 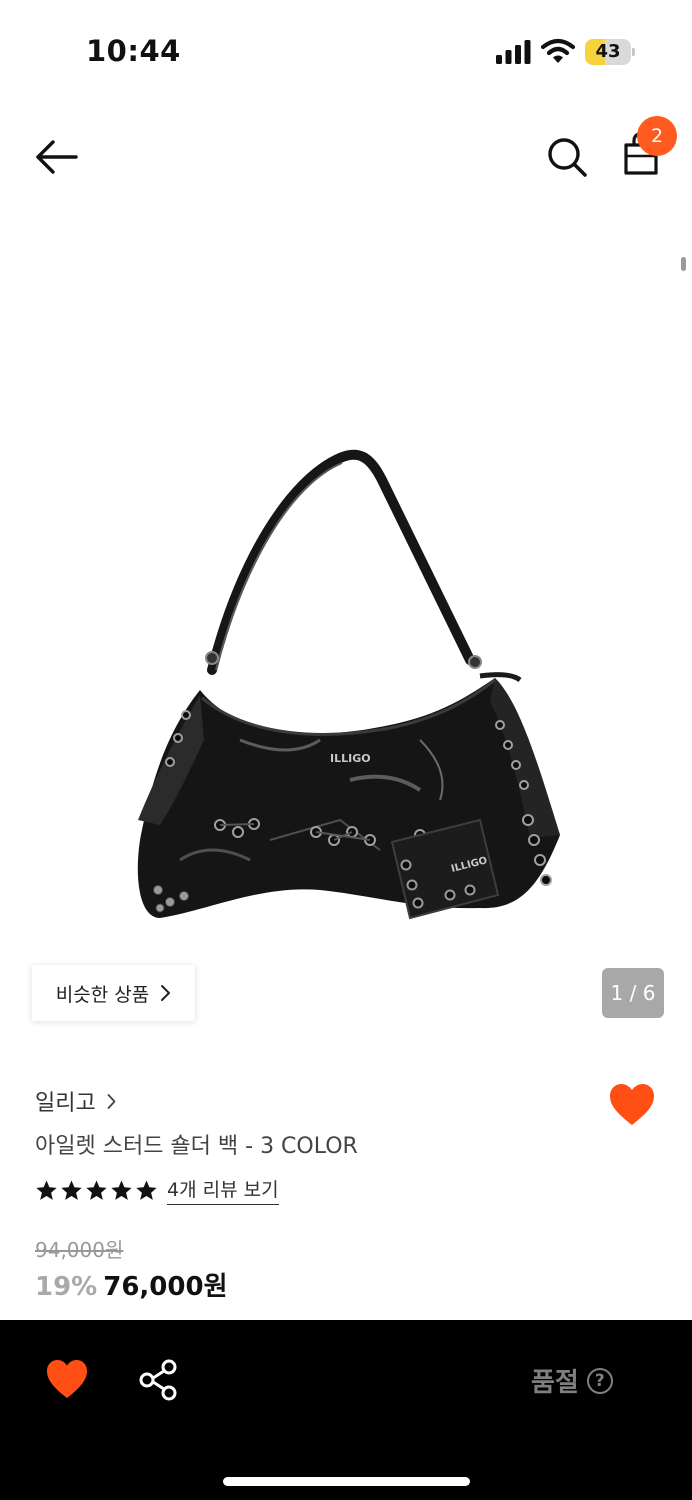 I want to click on bottom-wishlist-button, so click(x=67, y=1379).